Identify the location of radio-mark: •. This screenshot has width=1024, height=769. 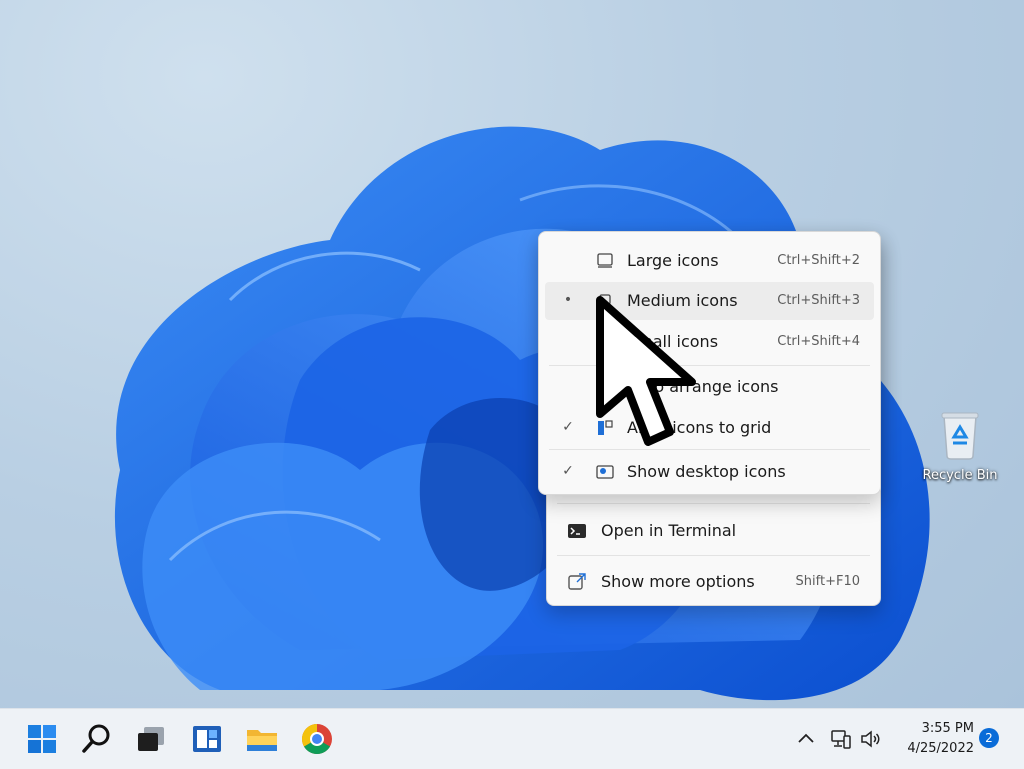
(568, 300).